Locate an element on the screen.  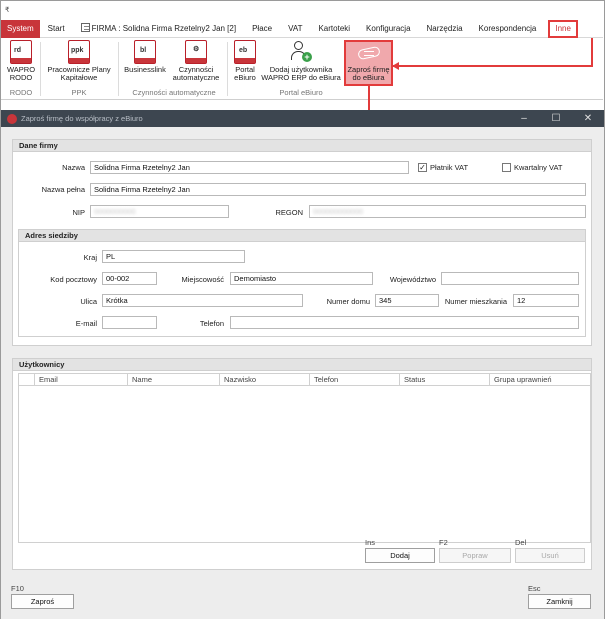
email-label: E-mail is located at coordinates (86, 323).